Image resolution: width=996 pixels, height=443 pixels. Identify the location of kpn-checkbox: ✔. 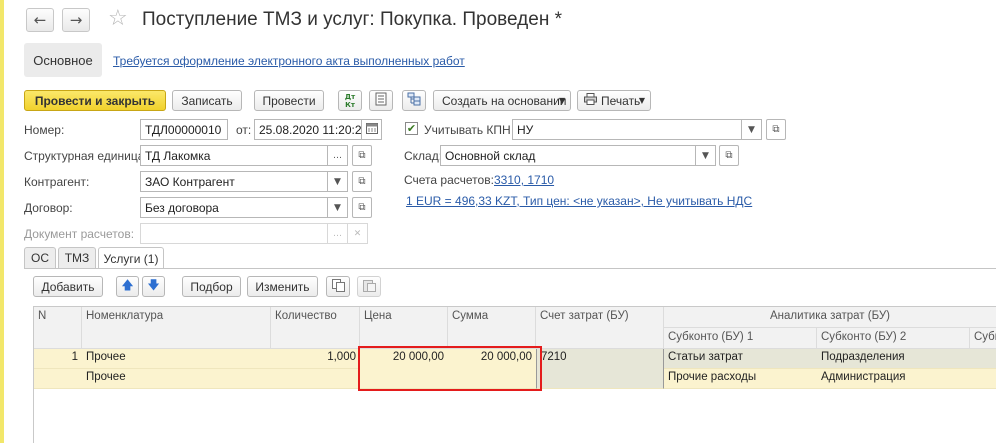
(411, 128).